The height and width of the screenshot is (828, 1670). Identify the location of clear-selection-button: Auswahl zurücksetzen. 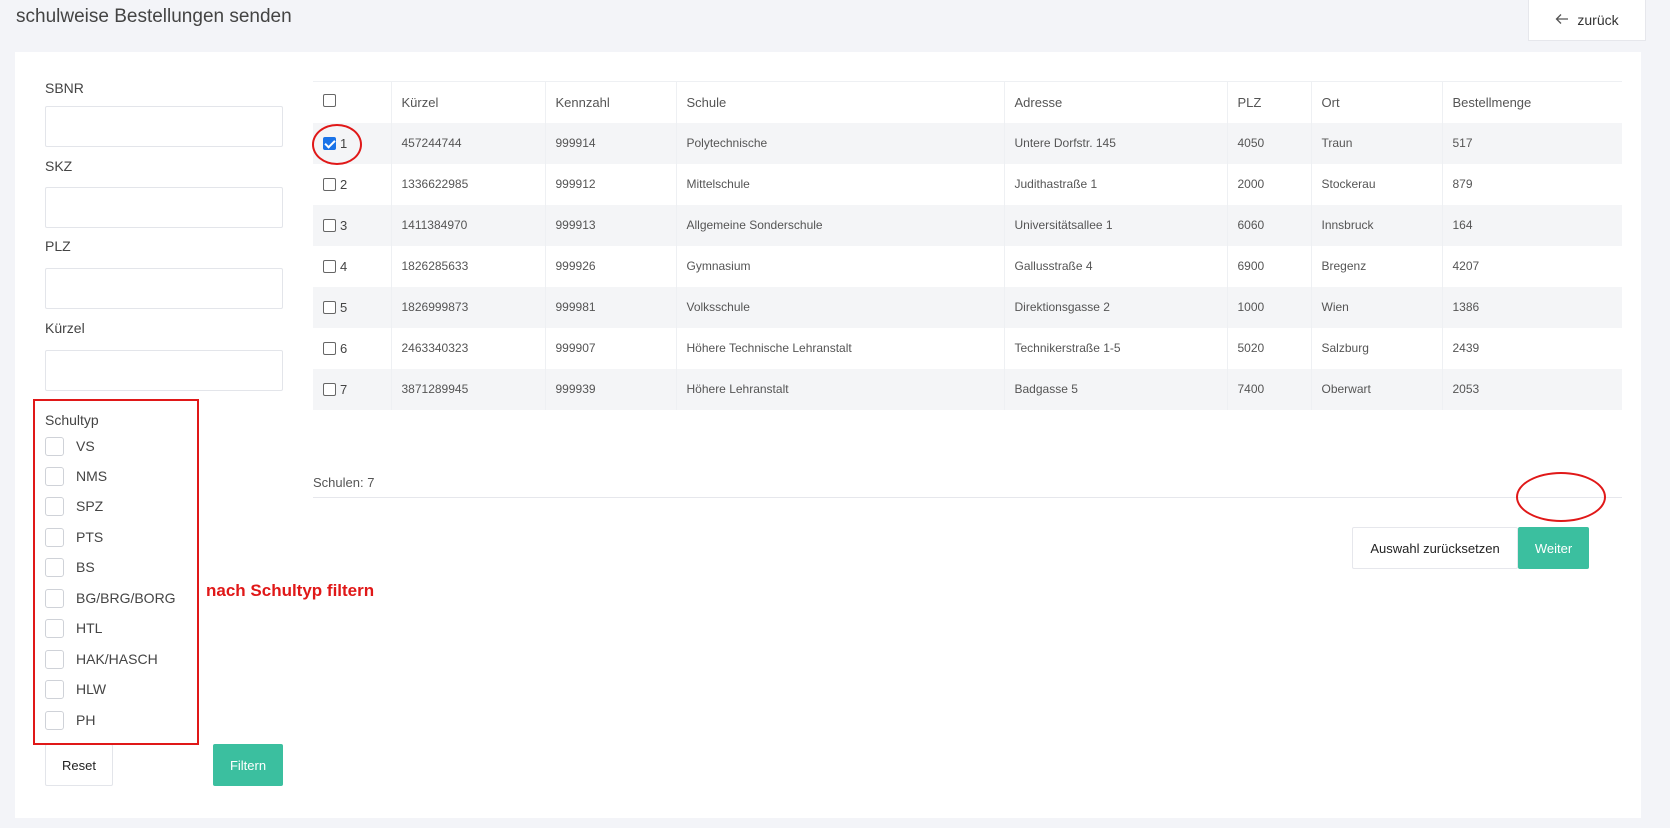
(1435, 548).